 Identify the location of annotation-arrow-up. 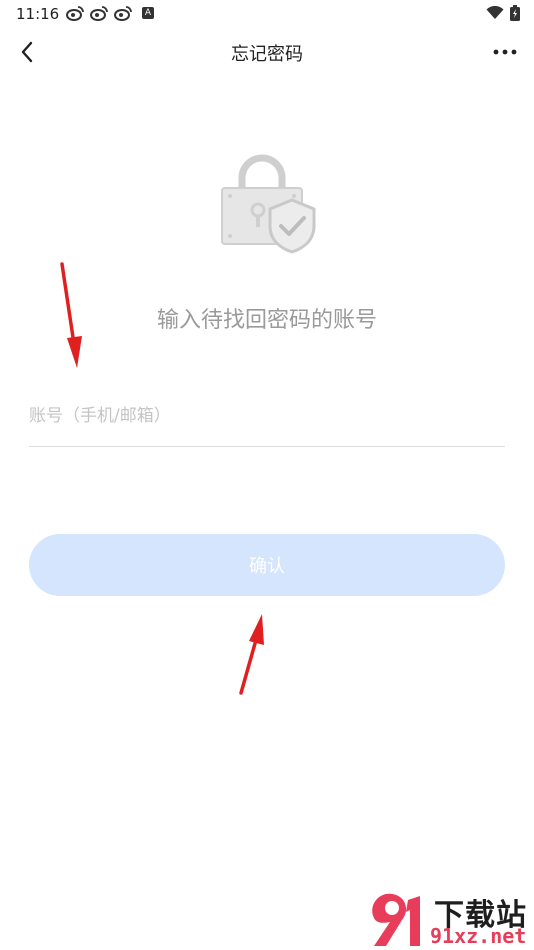
(251, 654).